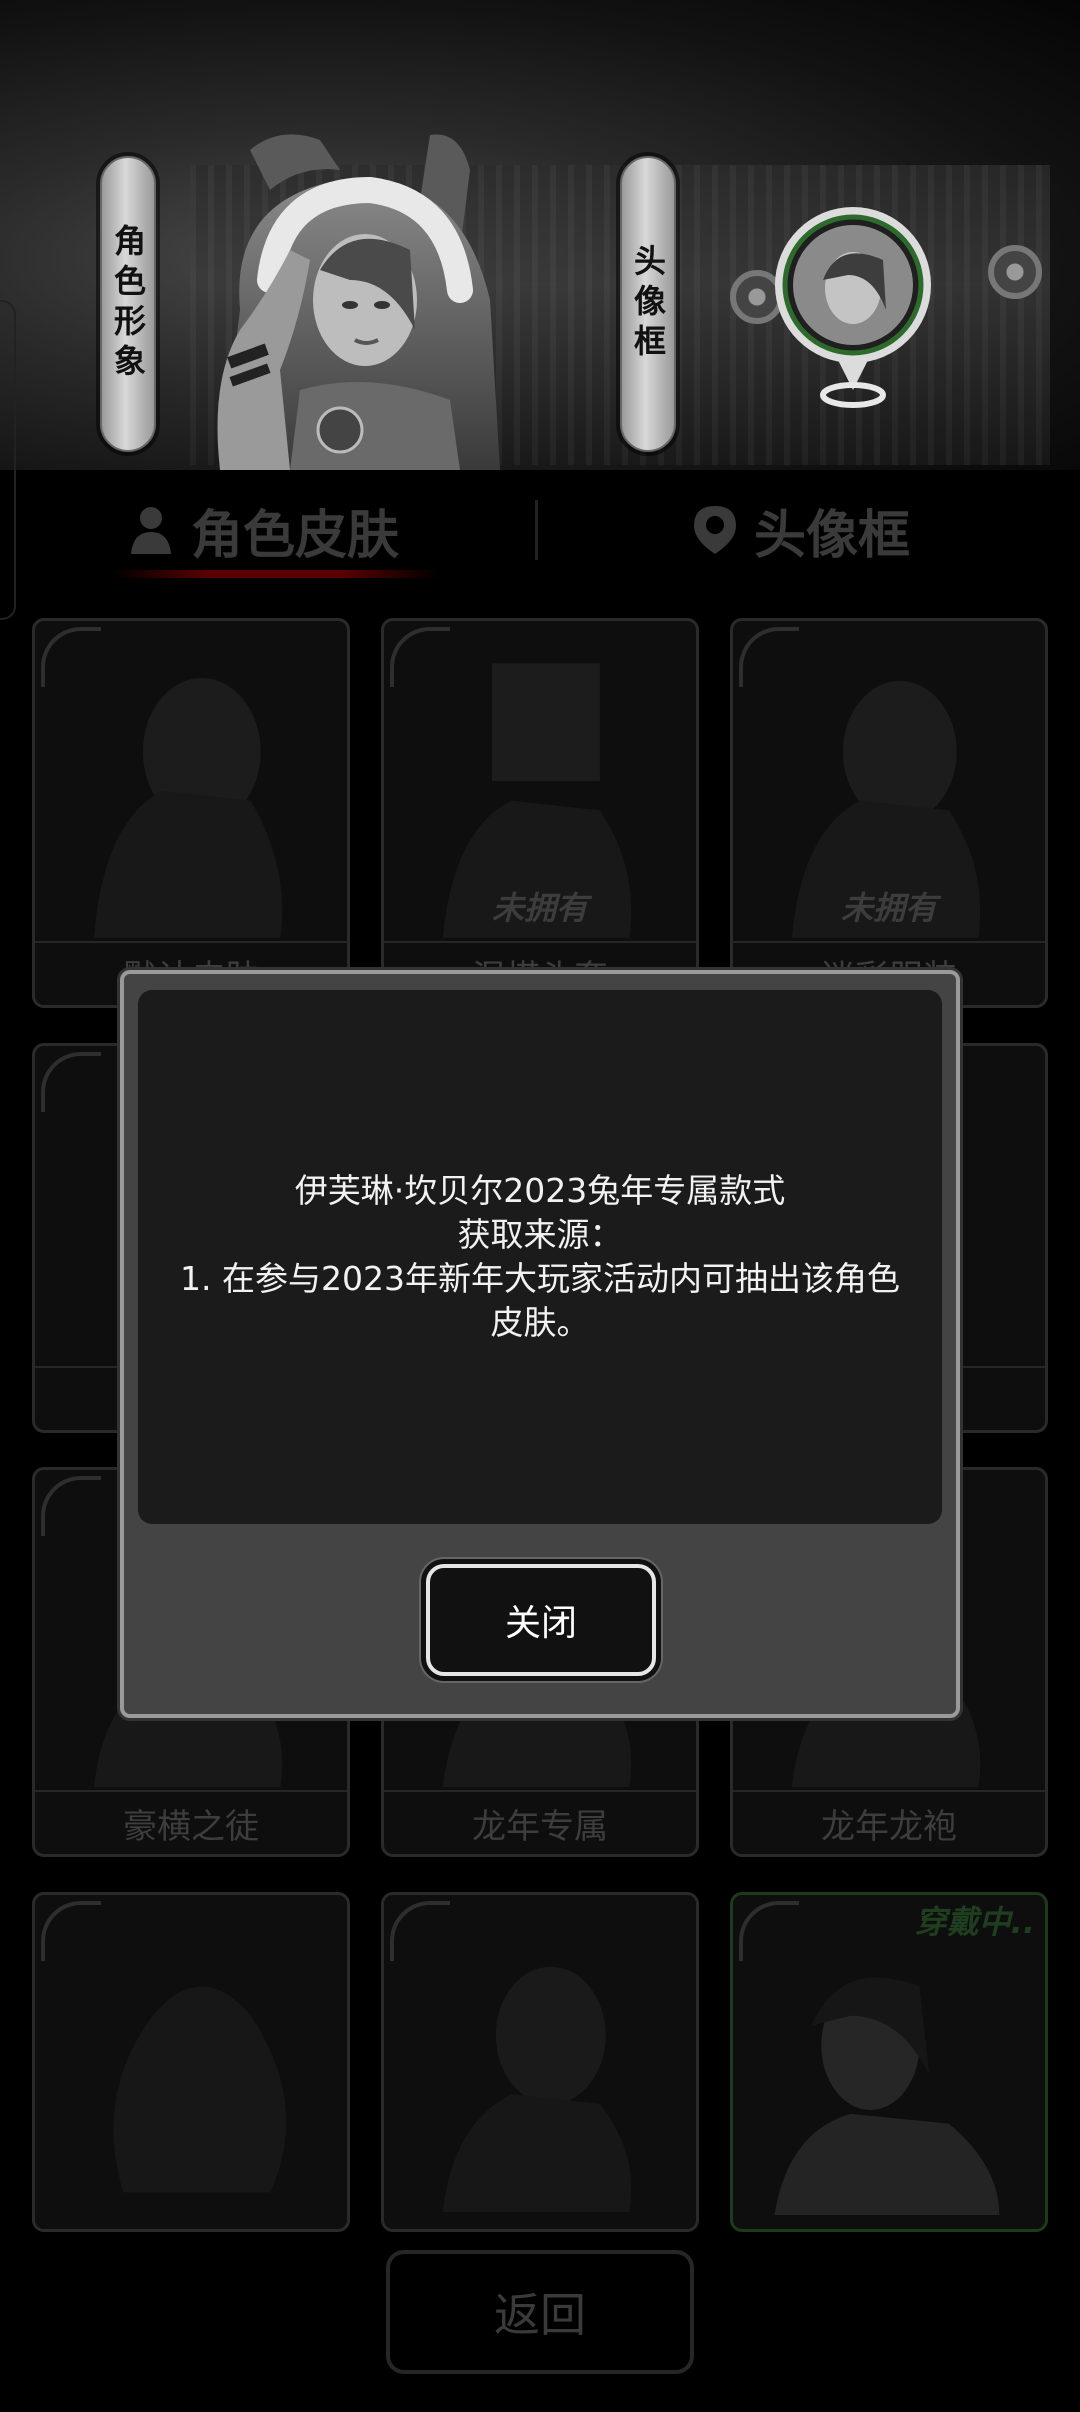 This screenshot has width=1080, height=2412. I want to click on tab-label: 角色皮肤, so click(295, 535).